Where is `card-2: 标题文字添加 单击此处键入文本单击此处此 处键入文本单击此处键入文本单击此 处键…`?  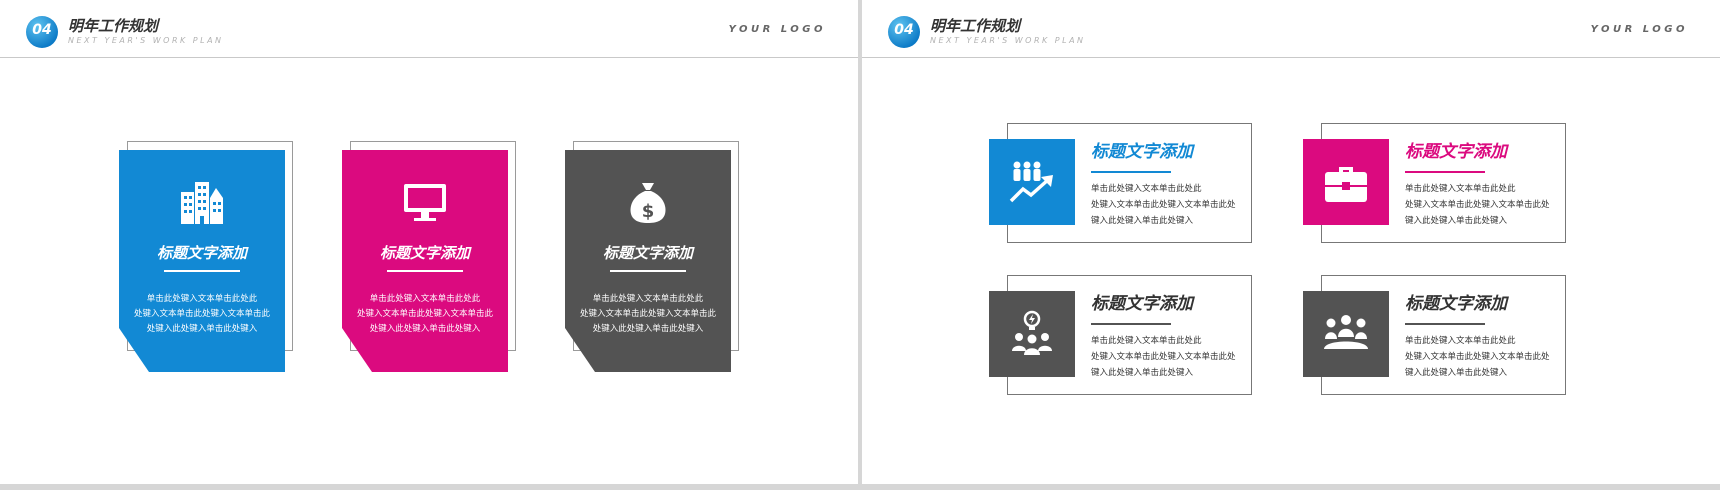 card-2: 标题文字添加 单击此处键入文本单击此处此 处键入文本单击此处键入文本单击此 处键… is located at coordinates (429, 256).